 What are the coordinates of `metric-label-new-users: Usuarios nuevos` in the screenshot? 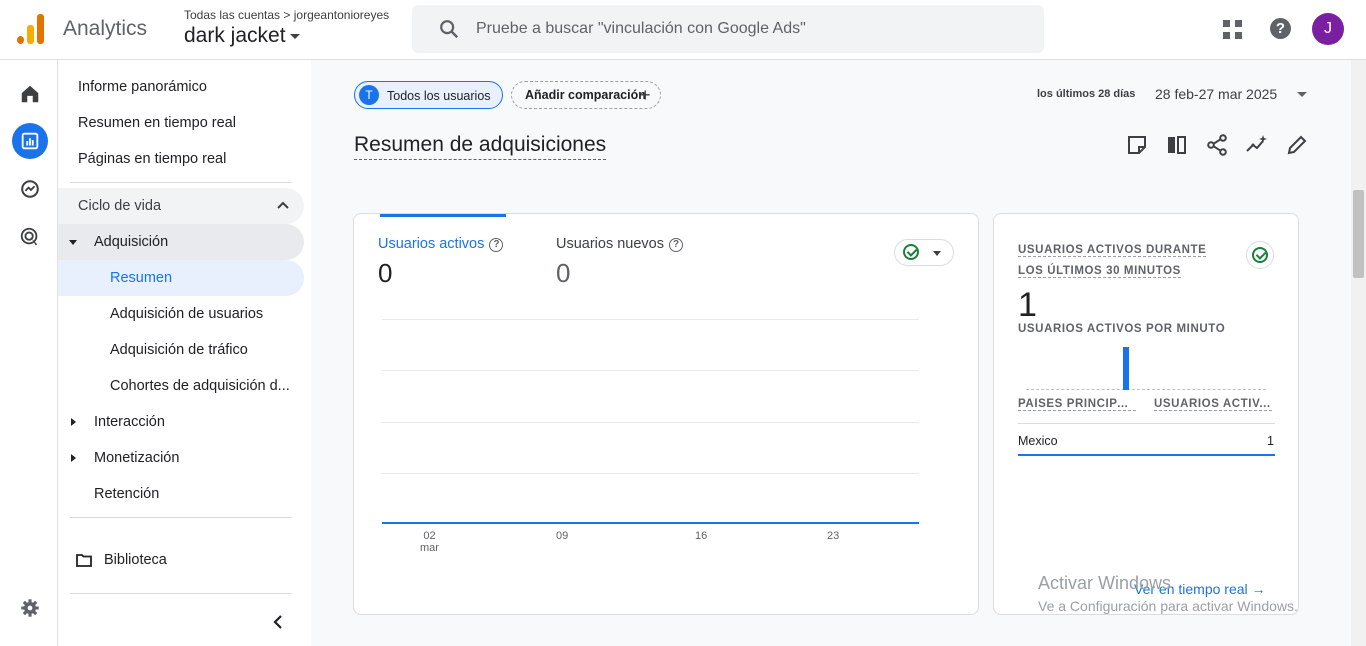 It's located at (610, 244).